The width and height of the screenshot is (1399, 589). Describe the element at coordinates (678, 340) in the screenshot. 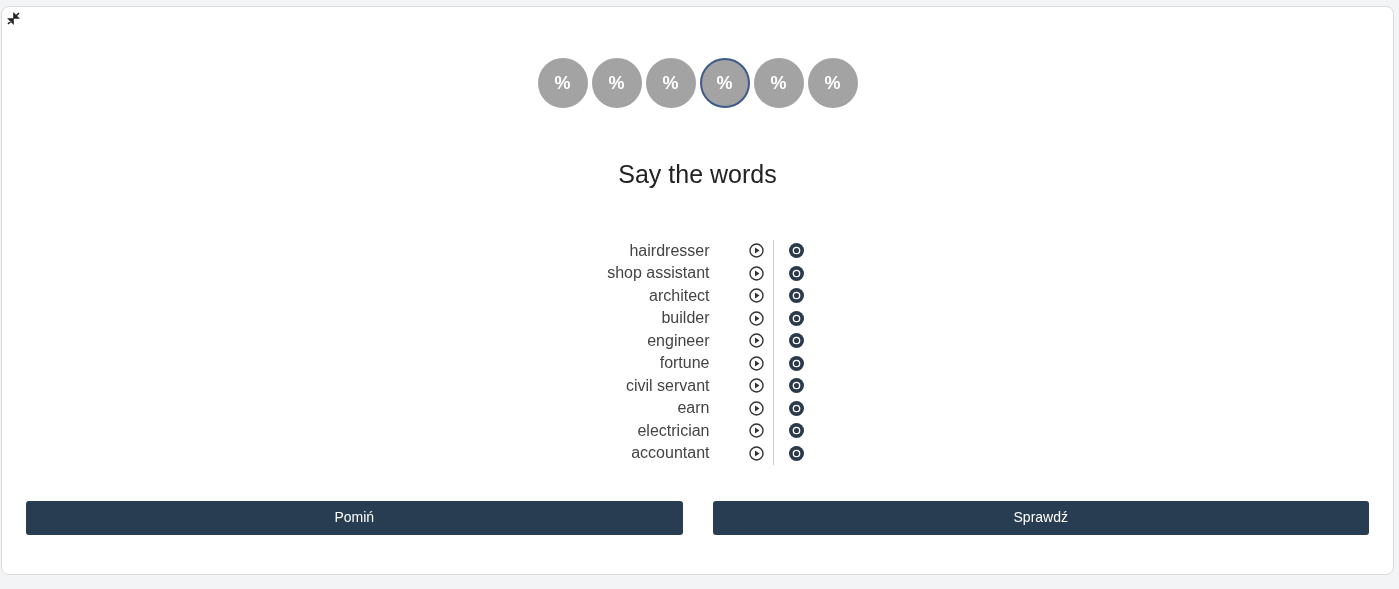

I see `word-text: engineer` at that location.